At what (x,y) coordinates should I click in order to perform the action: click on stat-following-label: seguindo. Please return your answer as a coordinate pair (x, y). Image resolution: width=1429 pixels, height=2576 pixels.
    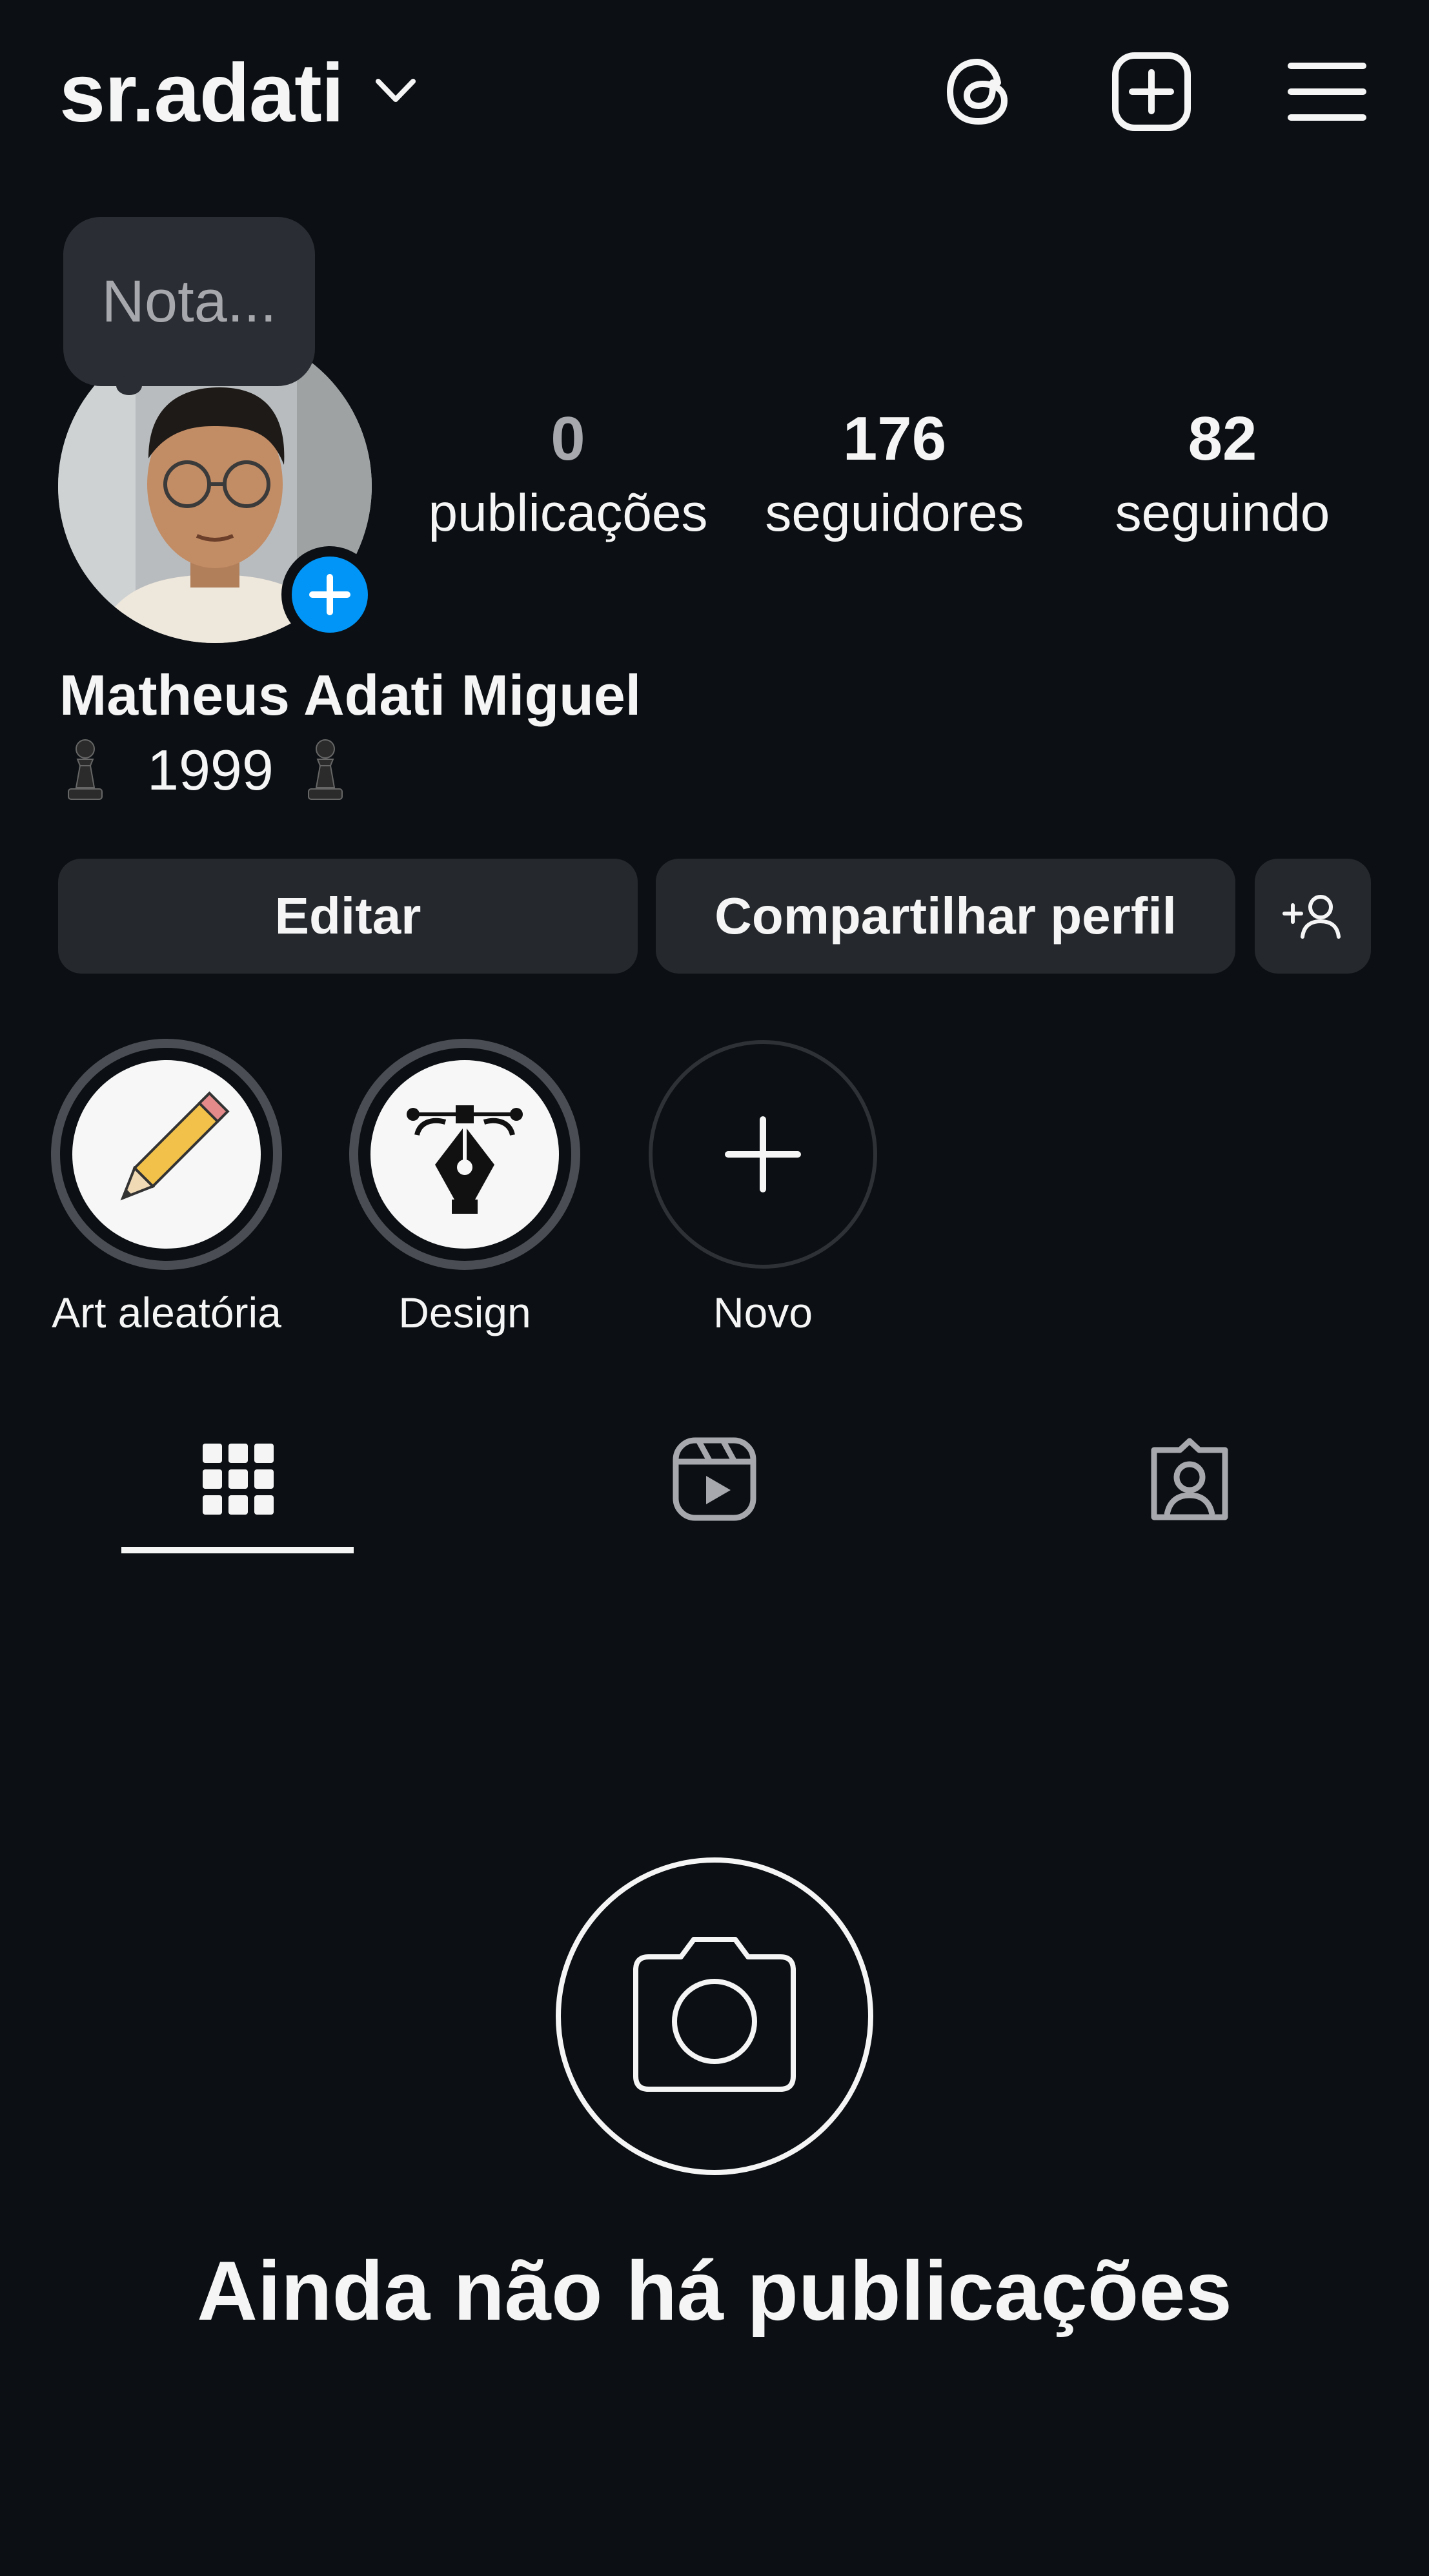
    Looking at the image, I should click on (1222, 513).